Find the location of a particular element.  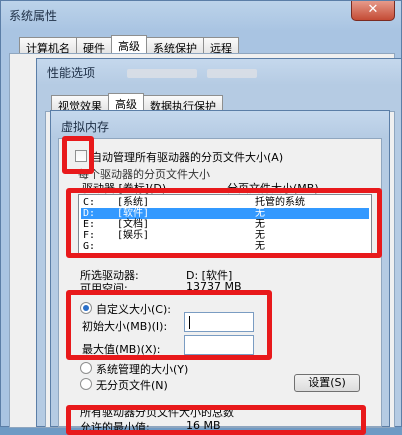

auto-manage-label: 自动管理所有驱动器的分页文件大小(A) is located at coordinates (187, 157).